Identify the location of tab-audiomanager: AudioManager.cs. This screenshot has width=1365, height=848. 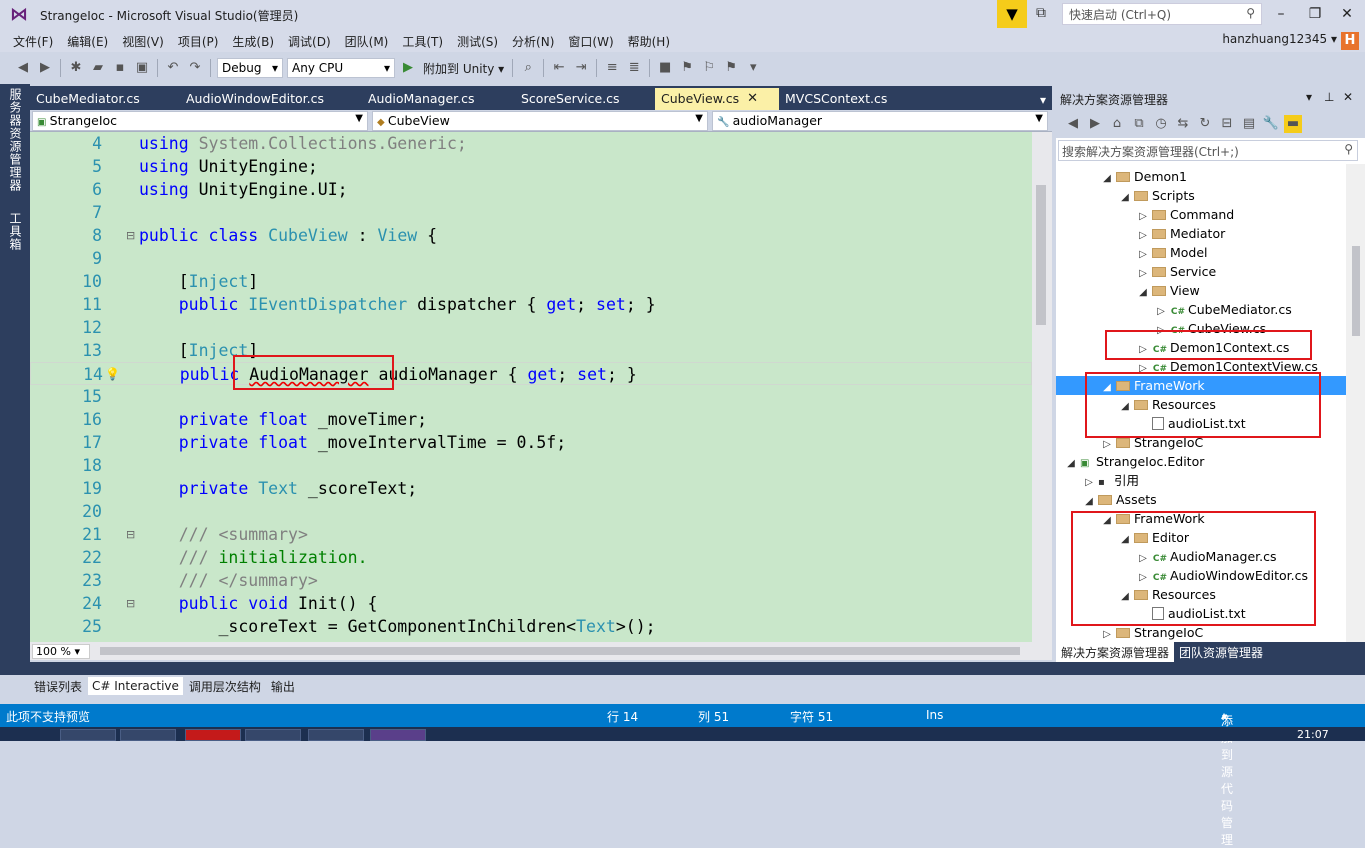
(438, 99).